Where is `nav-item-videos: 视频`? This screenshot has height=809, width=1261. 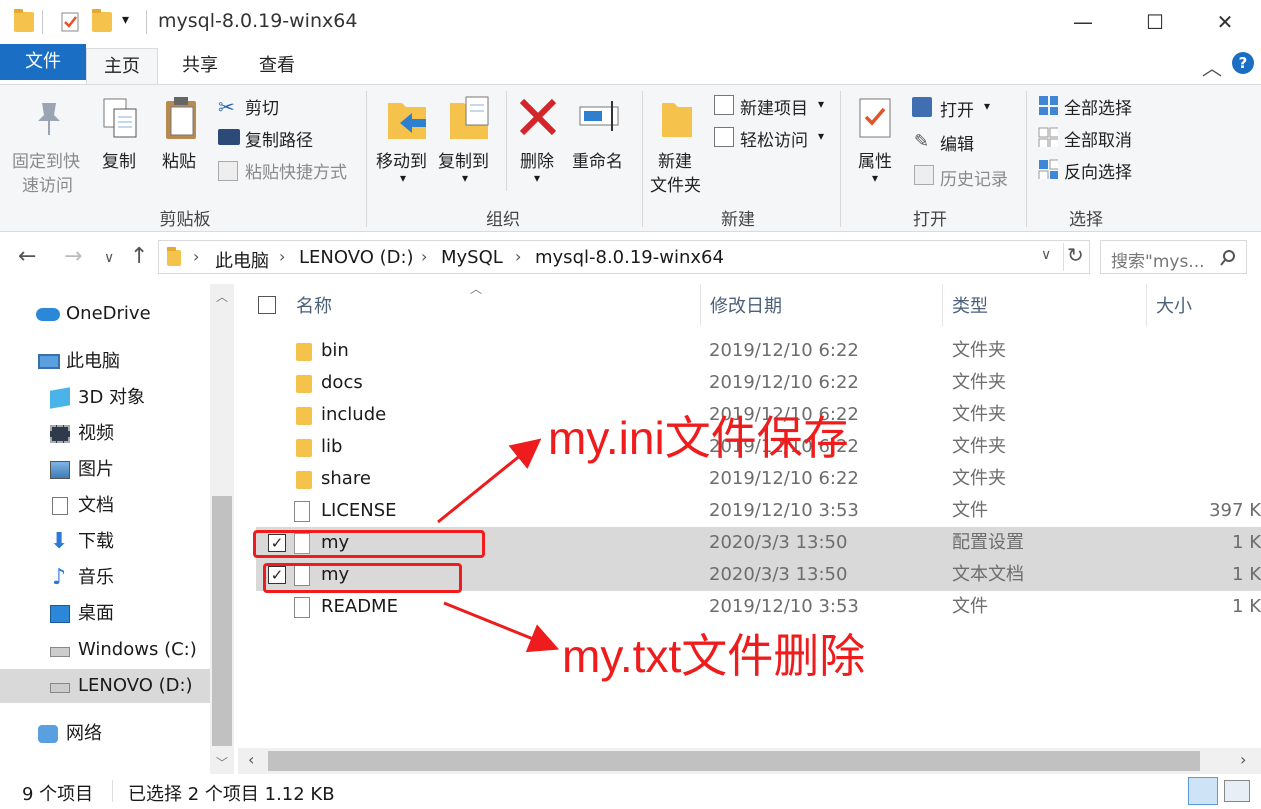
nav-item-videos: 视频 is located at coordinates (105, 434).